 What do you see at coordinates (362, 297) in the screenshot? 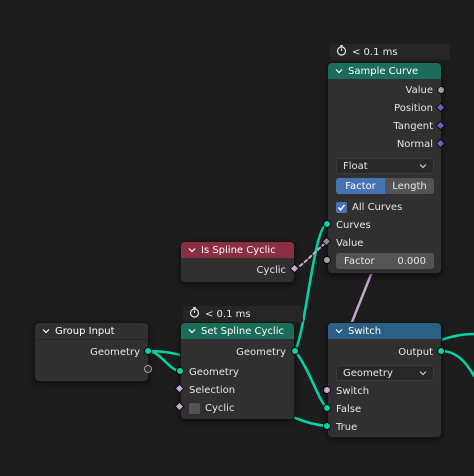
I see `link-value-to-switch` at bounding box center [362, 297].